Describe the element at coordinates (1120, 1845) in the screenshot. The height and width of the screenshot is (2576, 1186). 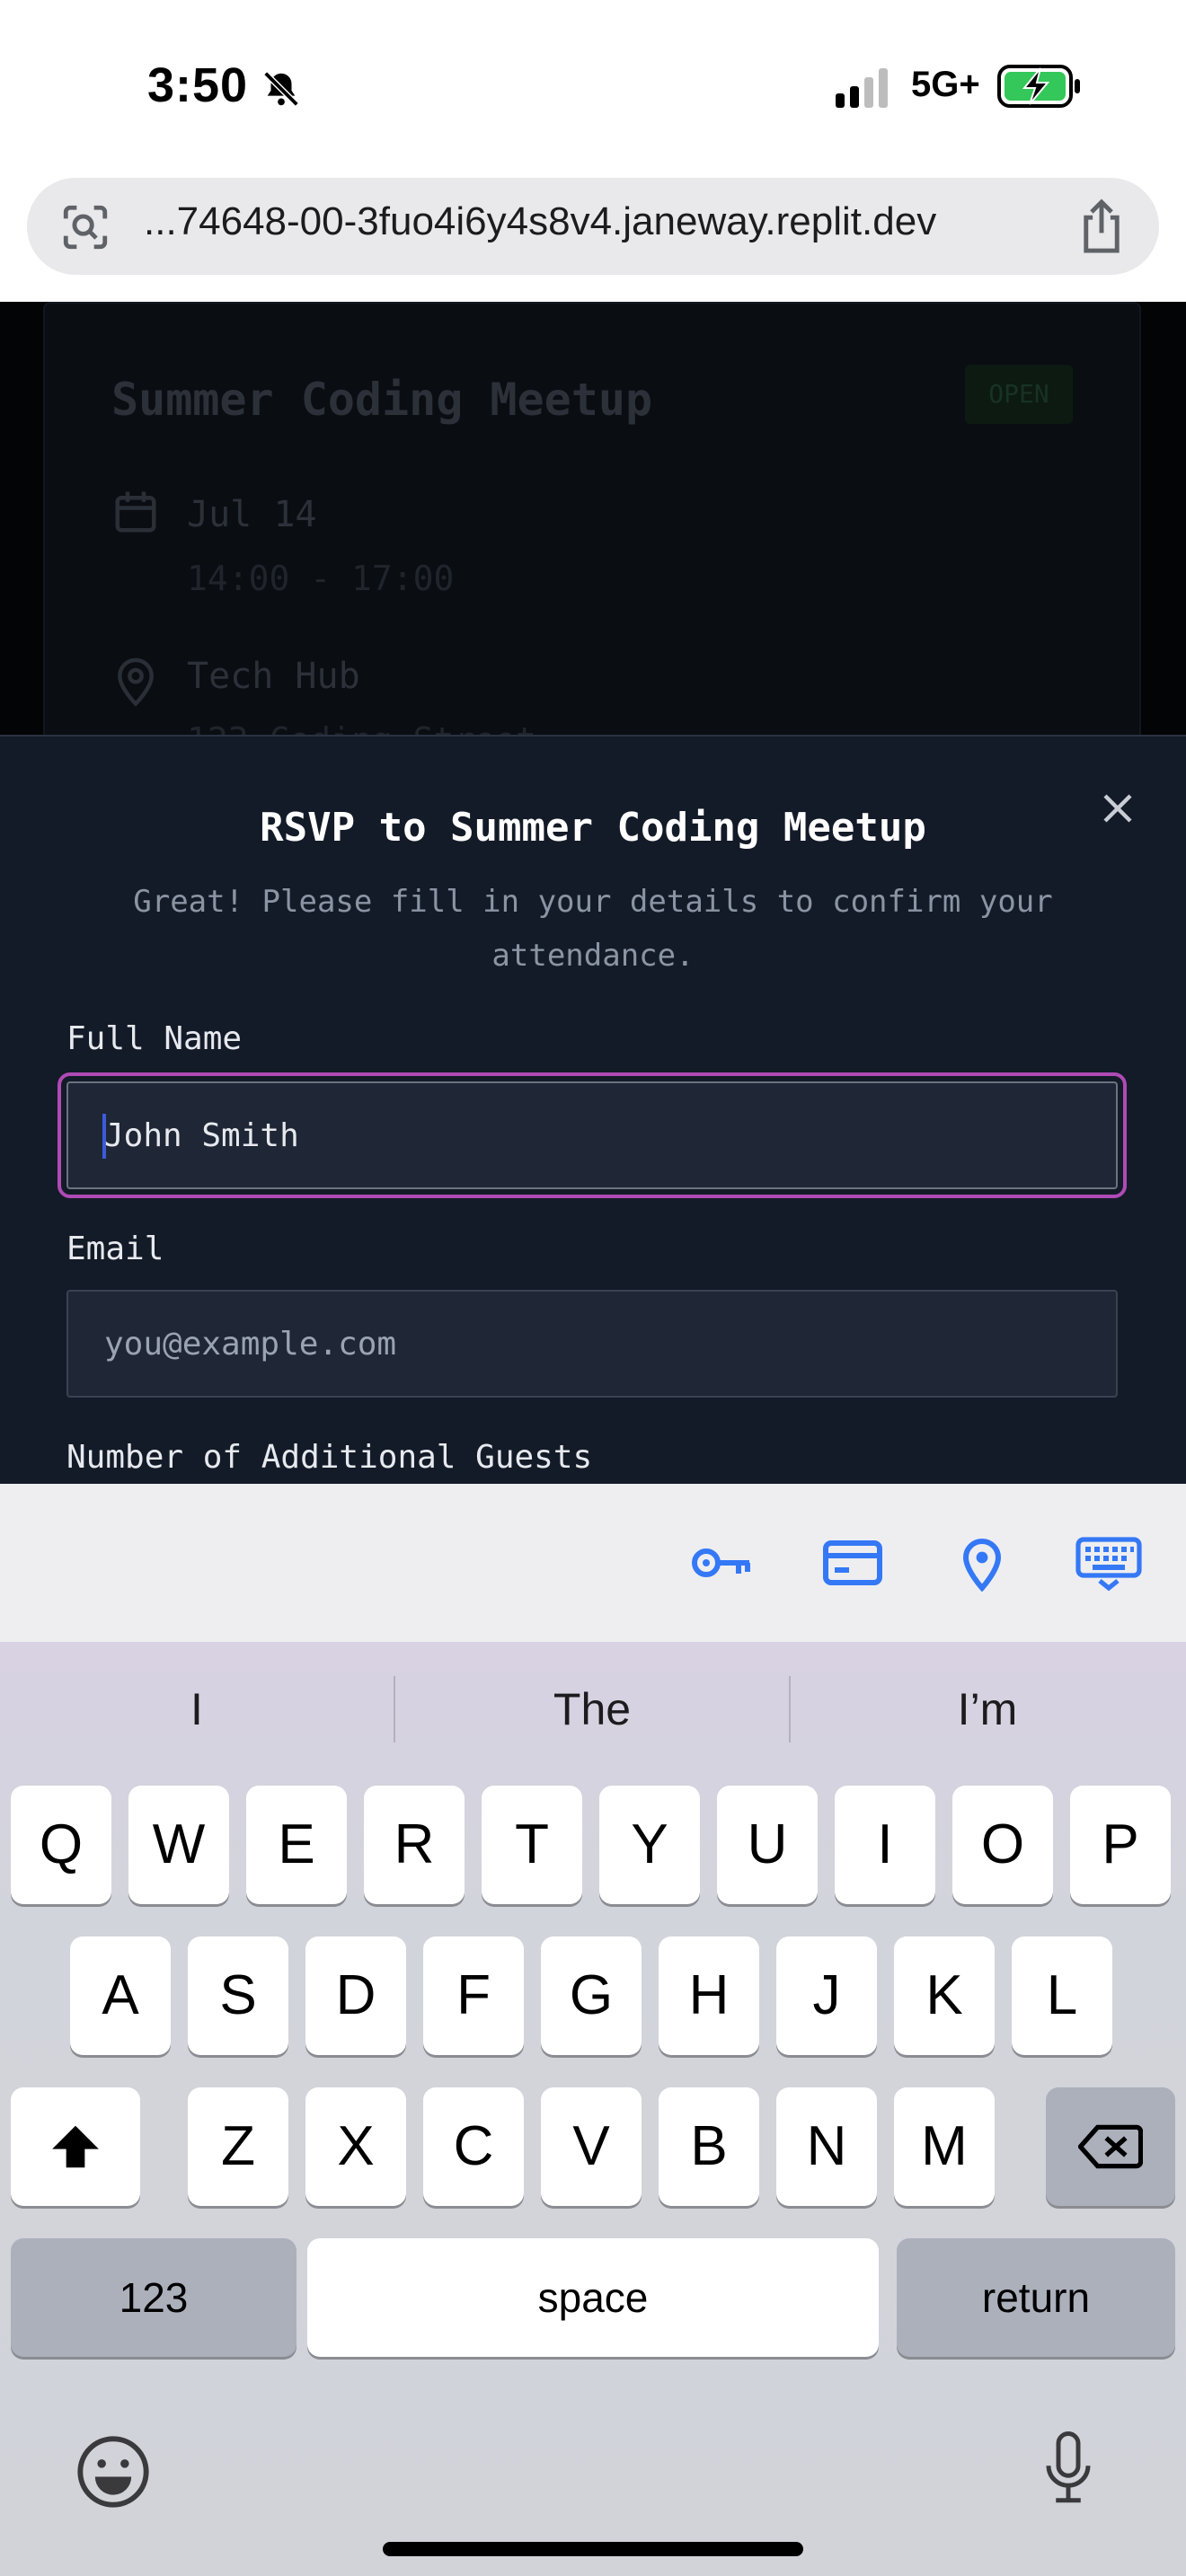
I see `key-p: P` at that location.